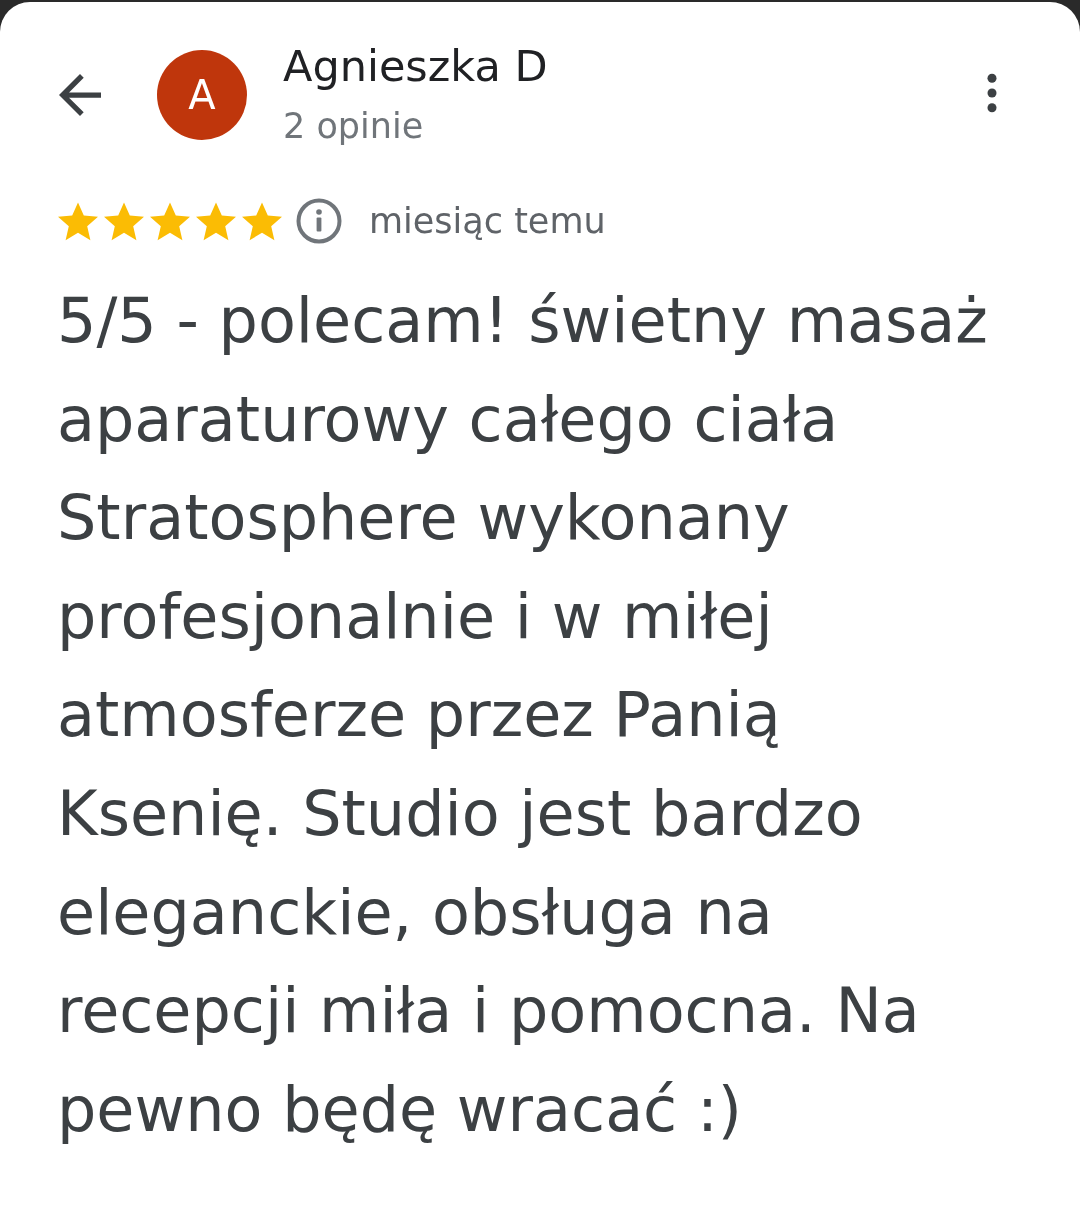  Describe the element at coordinates (415, 66) in the screenshot. I see `reviewer-name: Agnieszka D` at that location.